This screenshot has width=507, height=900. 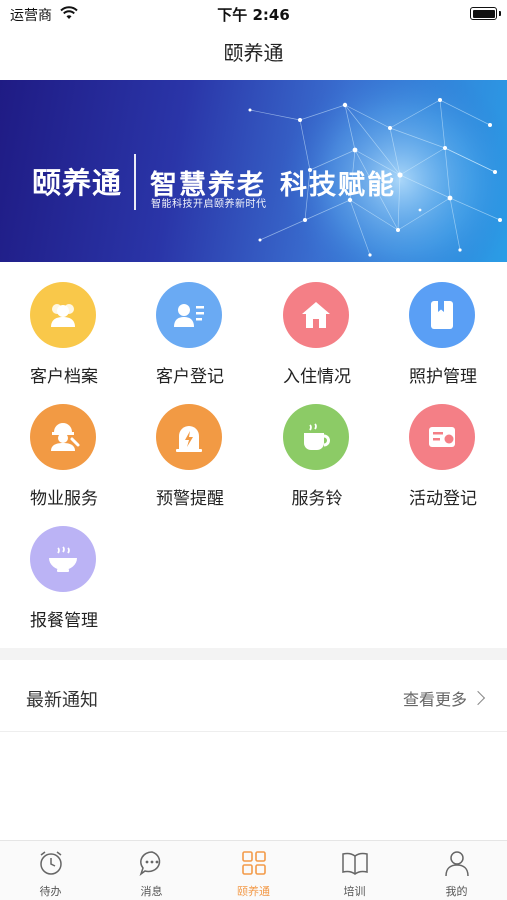 What do you see at coordinates (316, 315) in the screenshot?
I see `home-icon` at bounding box center [316, 315].